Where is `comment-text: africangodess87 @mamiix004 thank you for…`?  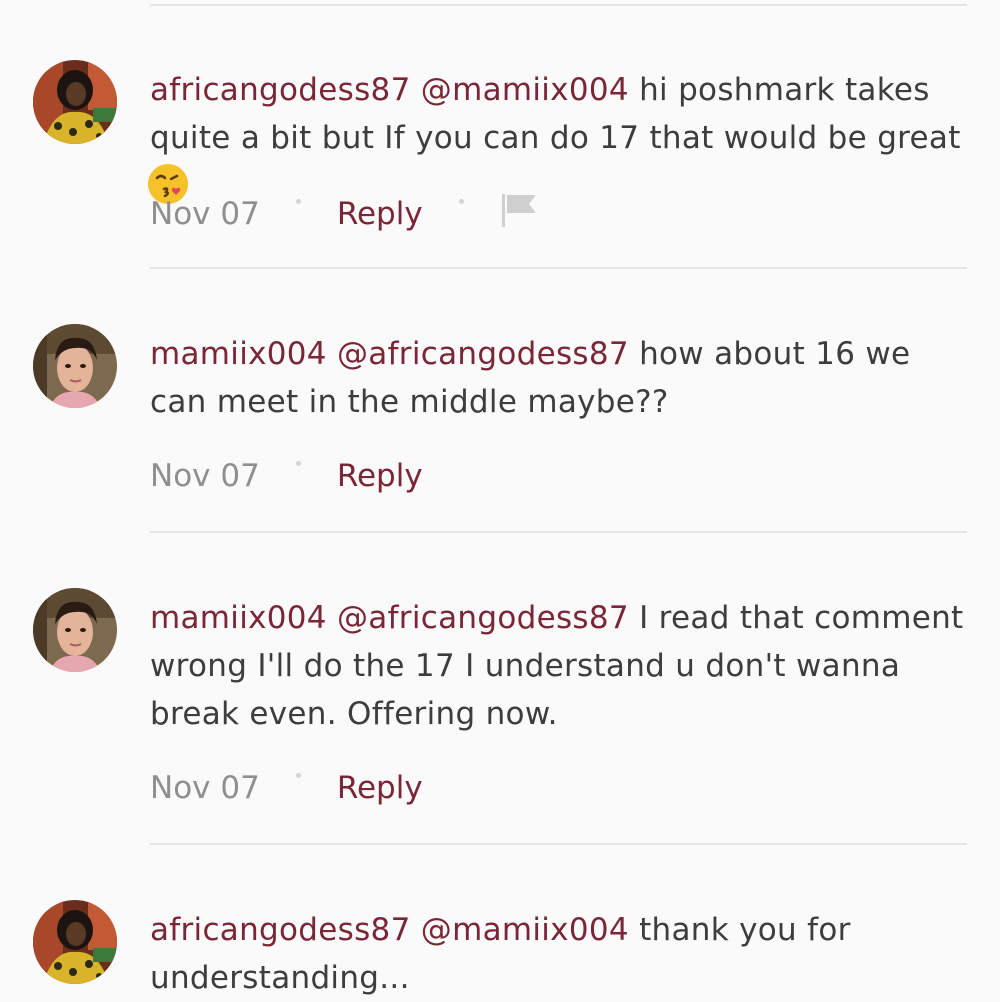
comment-text: africangodess87 @mamiix004 thank you for… is located at coordinates (557, 954).